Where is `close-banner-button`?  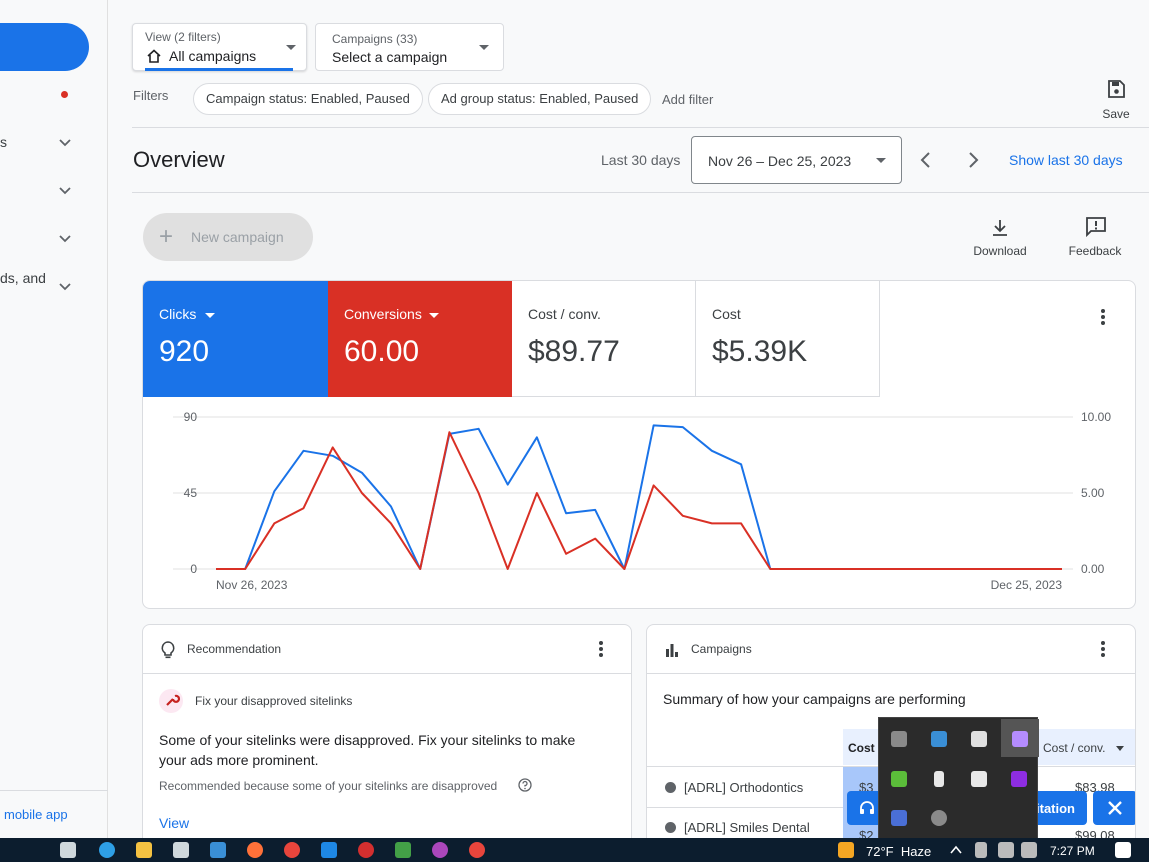
close-banner-button is located at coordinates (1114, 808).